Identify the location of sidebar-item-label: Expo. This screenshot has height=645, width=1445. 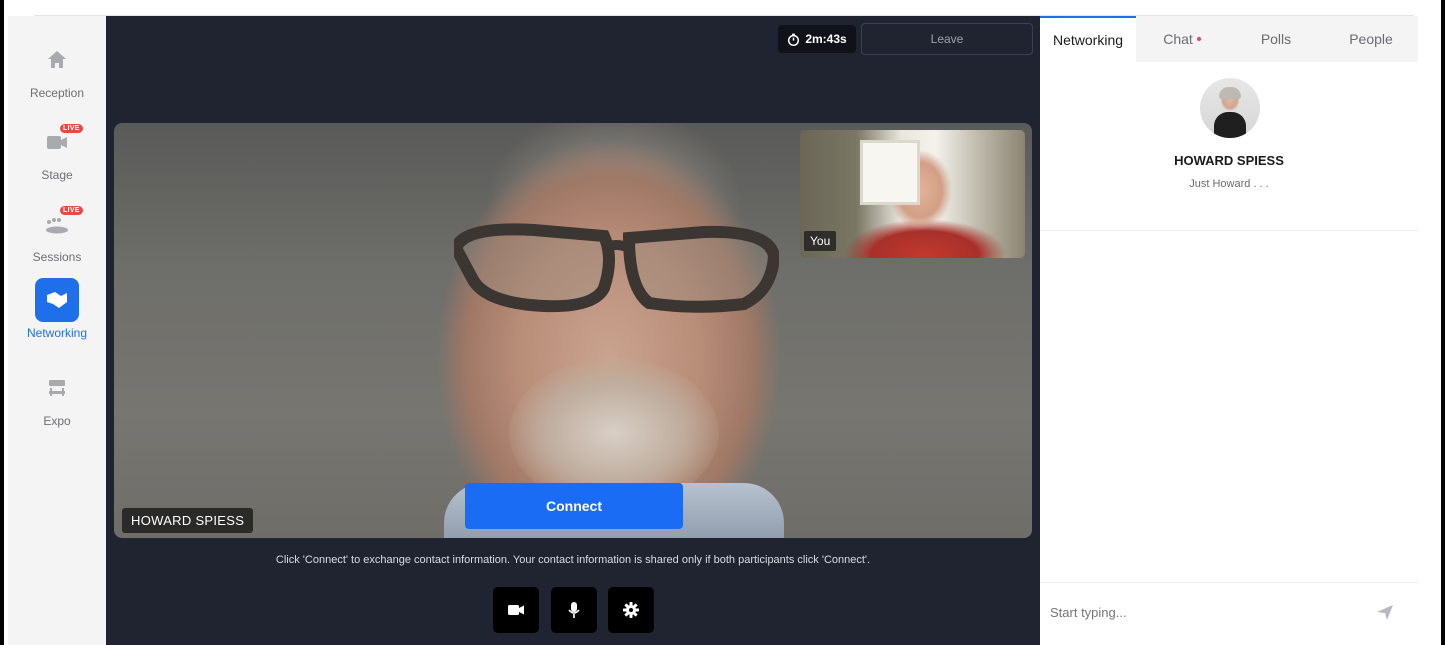
(57, 421).